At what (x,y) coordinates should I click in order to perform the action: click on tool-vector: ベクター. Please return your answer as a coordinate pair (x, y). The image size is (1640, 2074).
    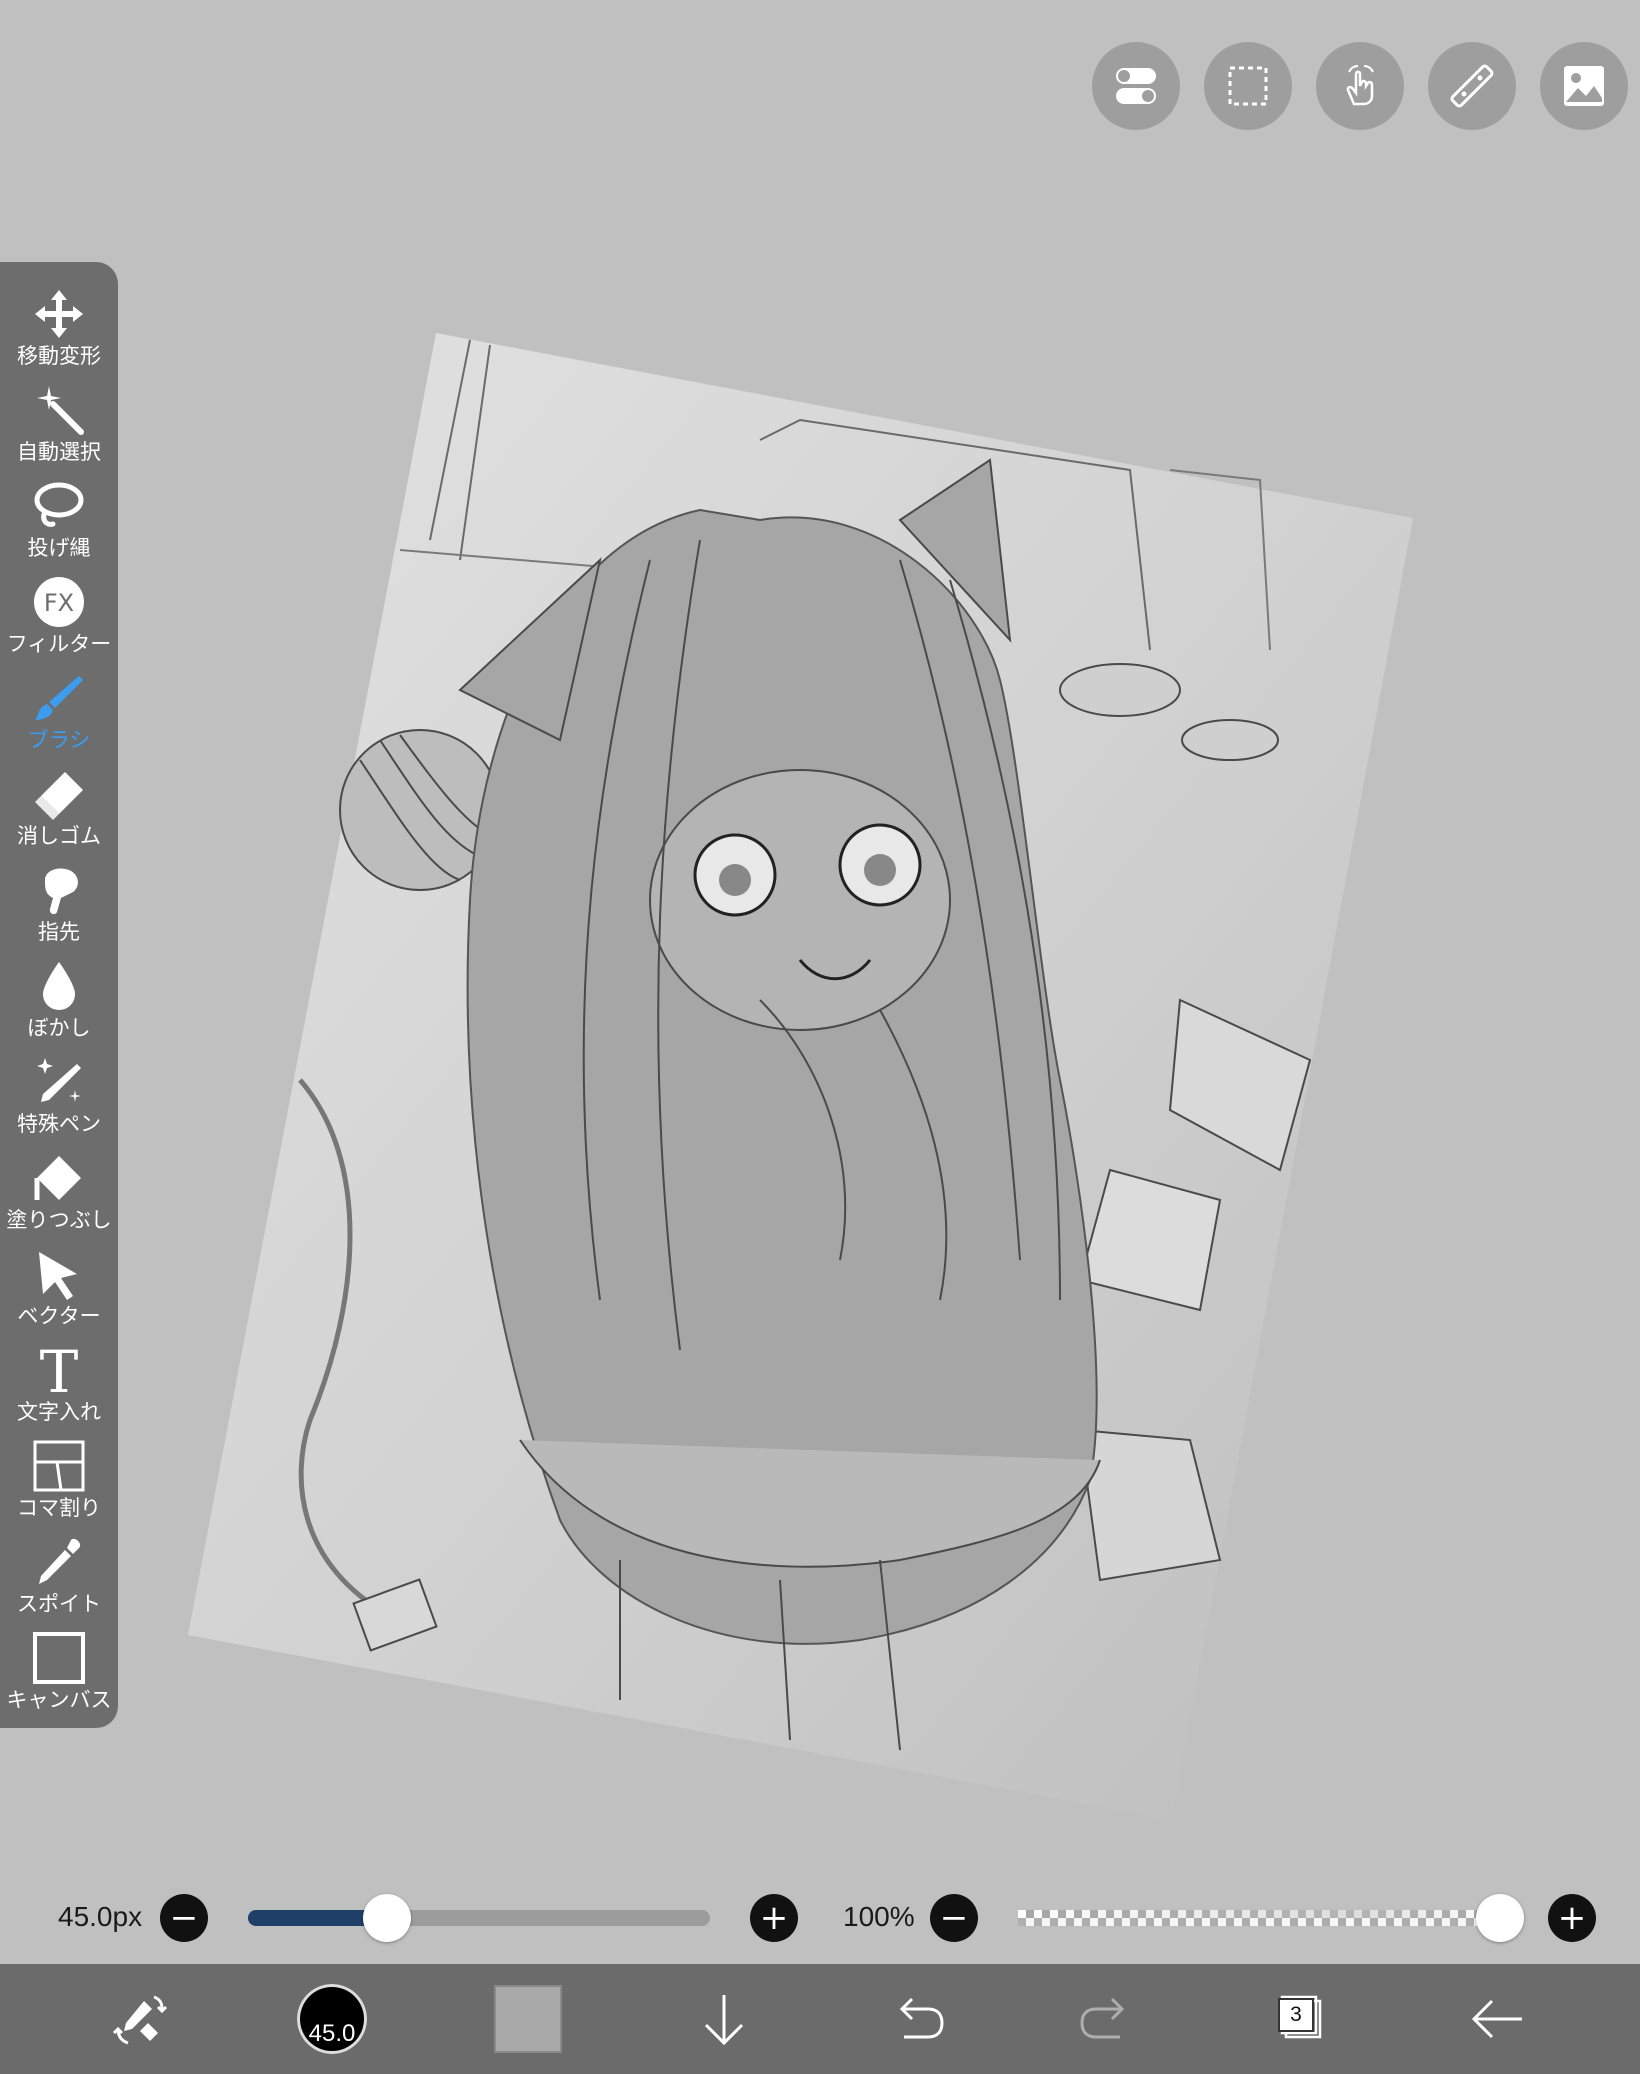
    Looking at the image, I should click on (59, 1292).